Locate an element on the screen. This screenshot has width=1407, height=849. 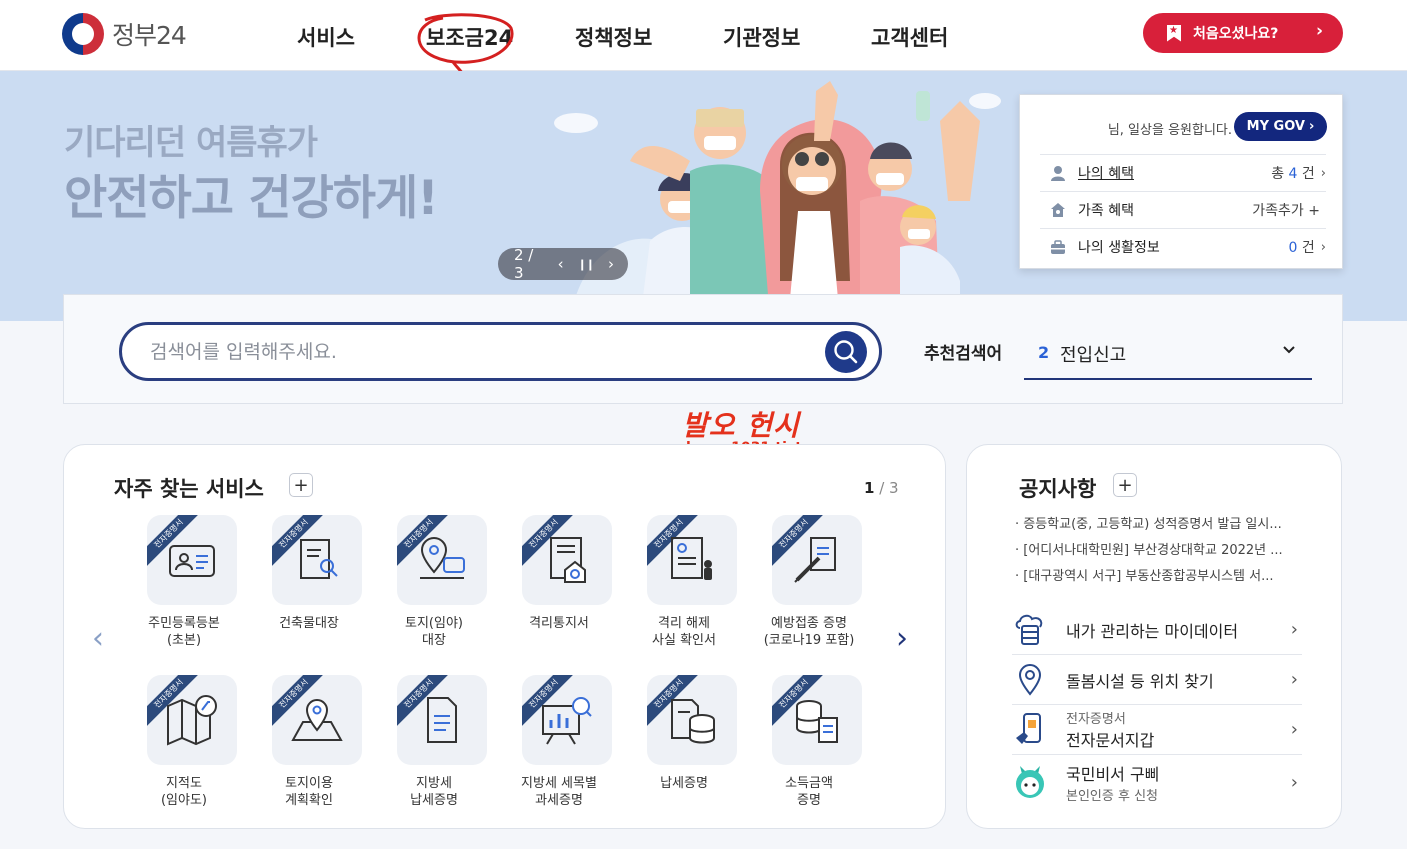
coin-document-icon is located at coordinates (817, 721).